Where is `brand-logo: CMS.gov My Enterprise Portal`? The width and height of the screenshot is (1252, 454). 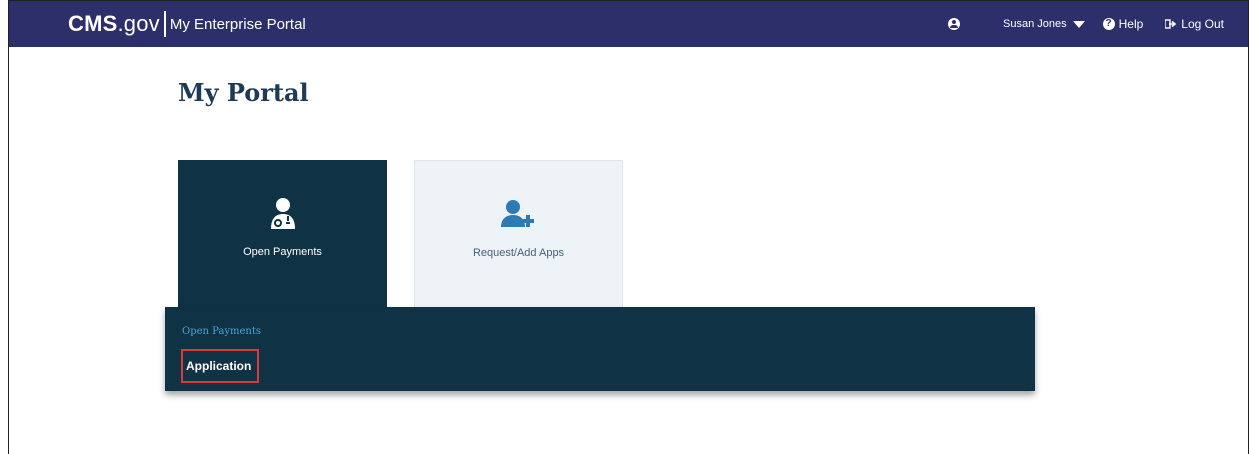 brand-logo: CMS.gov My Enterprise Portal is located at coordinates (187, 24).